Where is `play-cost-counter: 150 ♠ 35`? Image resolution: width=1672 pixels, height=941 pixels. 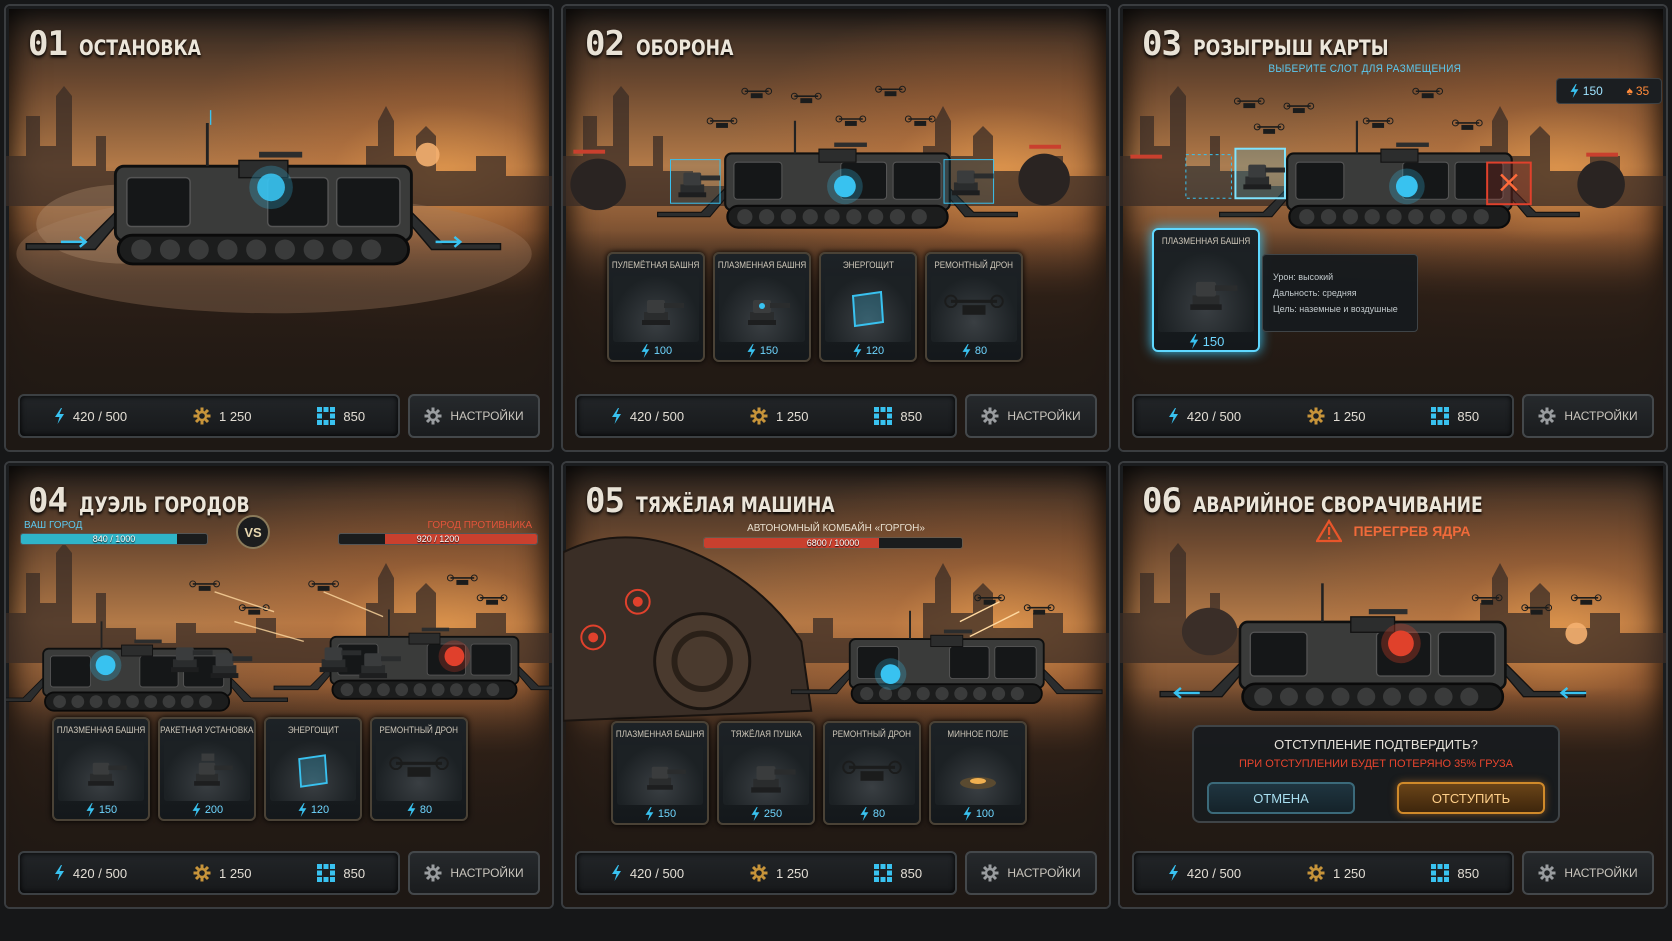 play-cost-counter: 150 ♠ 35 is located at coordinates (1609, 91).